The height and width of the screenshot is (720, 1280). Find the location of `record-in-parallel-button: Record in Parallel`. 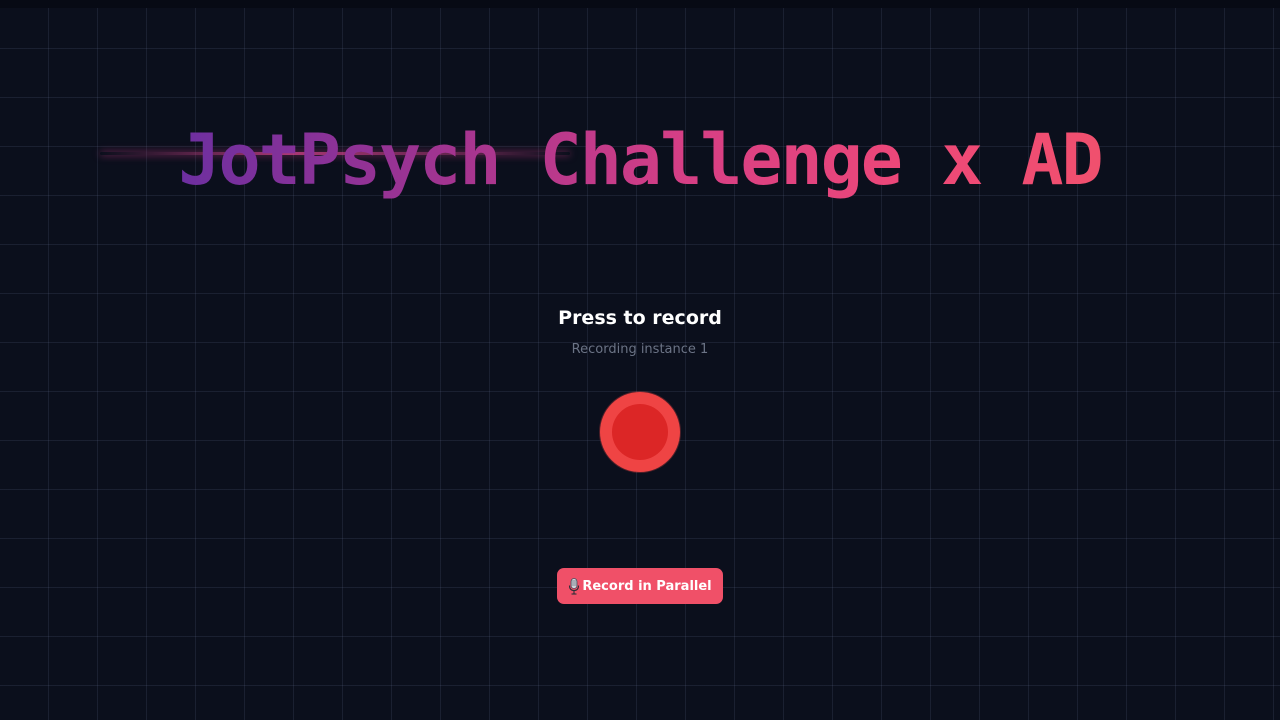

record-in-parallel-button: Record in Parallel is located at coordinates (640, 586).